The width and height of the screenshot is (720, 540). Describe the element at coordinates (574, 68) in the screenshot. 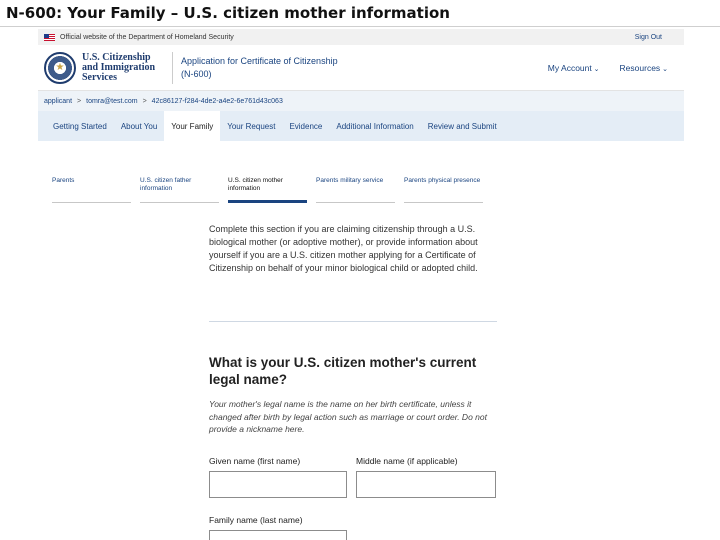

I see `my-account-menu: My Account` at that location.